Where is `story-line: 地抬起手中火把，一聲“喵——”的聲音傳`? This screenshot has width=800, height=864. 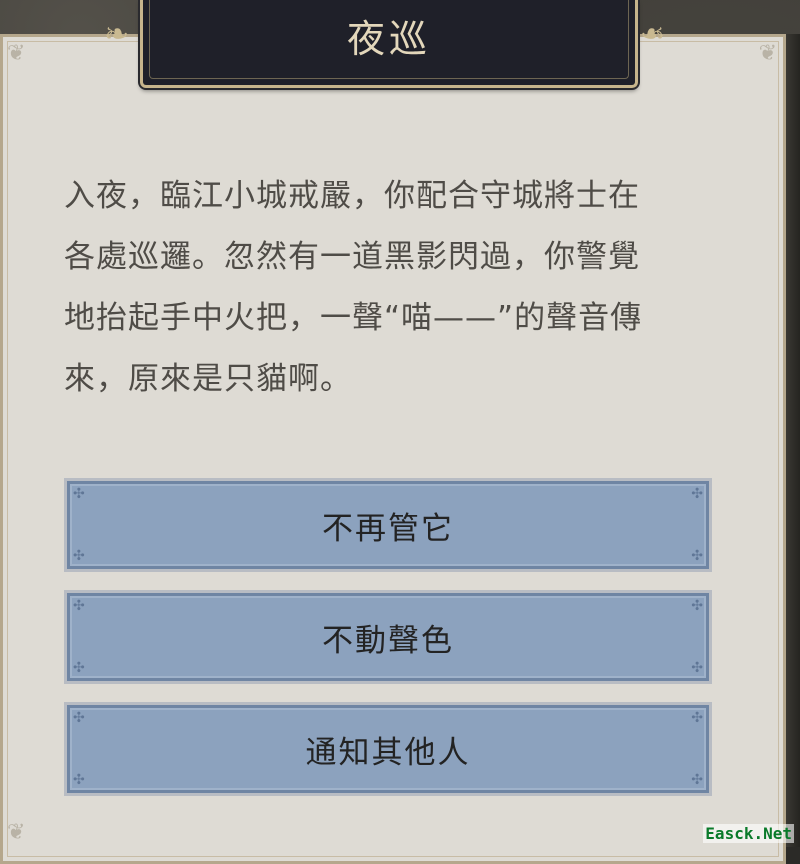 story-line: 地抬起手中火把，一聲“喵——”的聲音傳 is located at coordinates (353, 318).